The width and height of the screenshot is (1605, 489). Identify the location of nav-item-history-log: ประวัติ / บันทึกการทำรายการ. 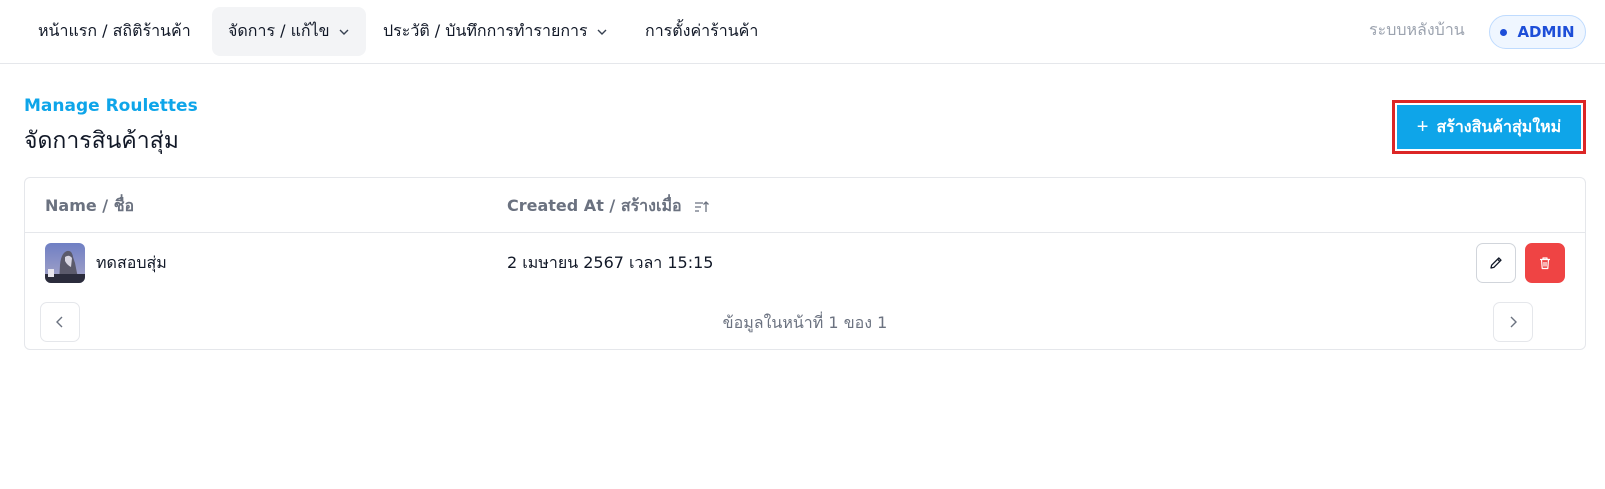
(495, 31).